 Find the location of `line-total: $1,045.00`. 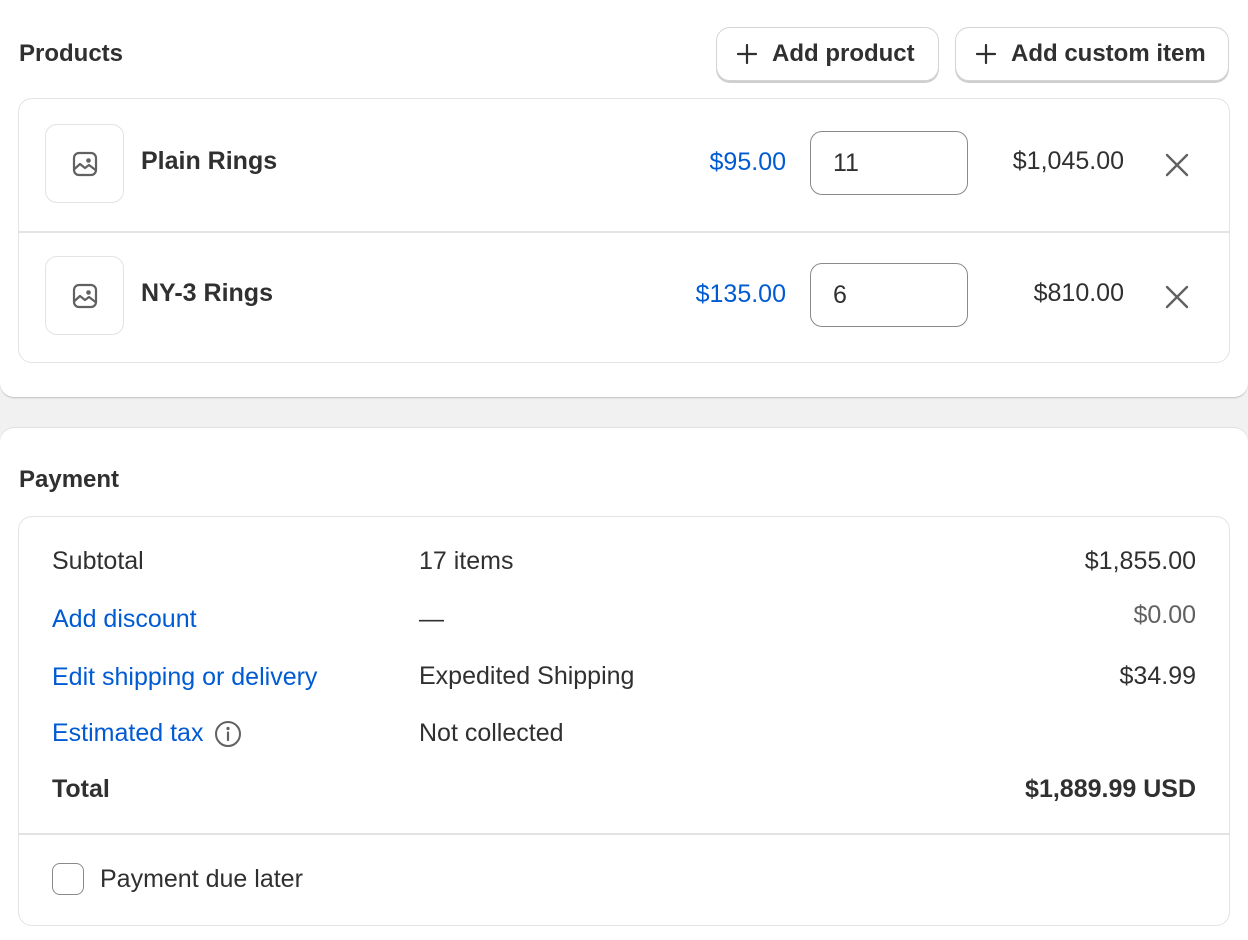

line-total: $1,045.00 is located at coordinates (1068, 161).